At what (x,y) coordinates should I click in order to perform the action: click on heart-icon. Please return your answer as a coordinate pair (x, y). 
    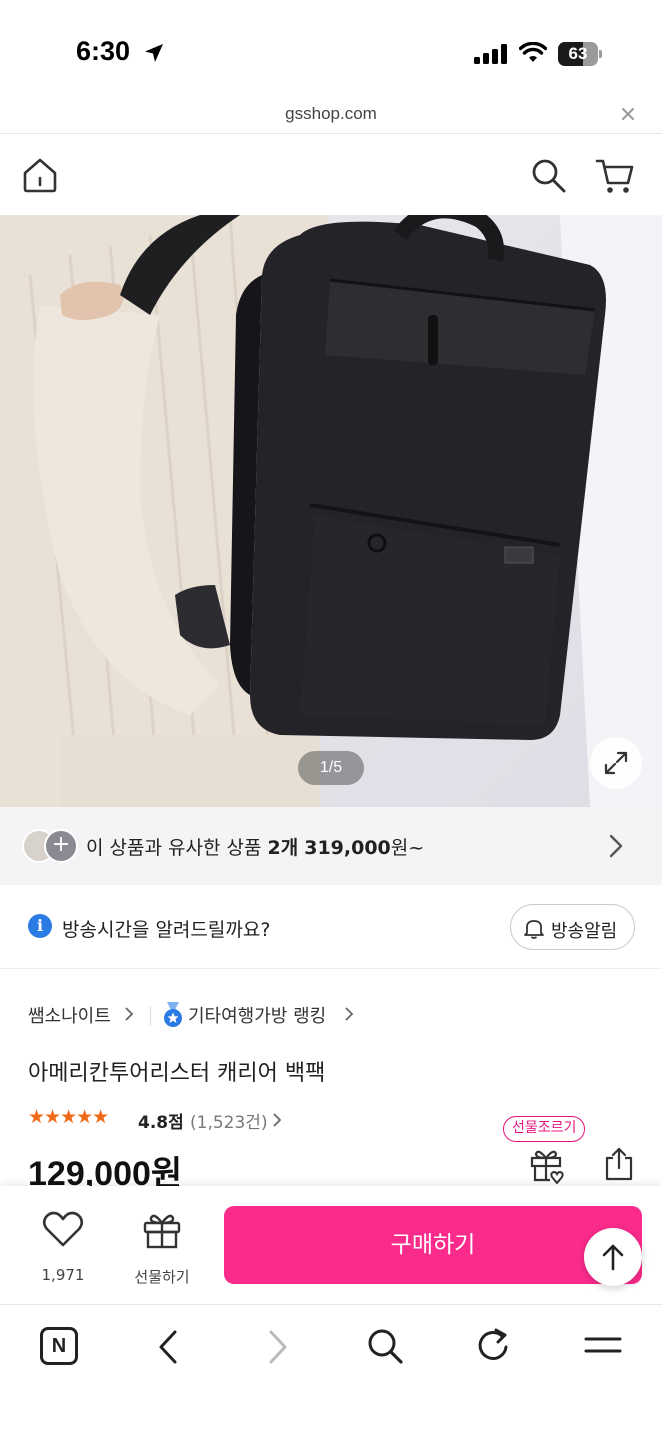
    Looking at the image, I should click on (63, 1229).